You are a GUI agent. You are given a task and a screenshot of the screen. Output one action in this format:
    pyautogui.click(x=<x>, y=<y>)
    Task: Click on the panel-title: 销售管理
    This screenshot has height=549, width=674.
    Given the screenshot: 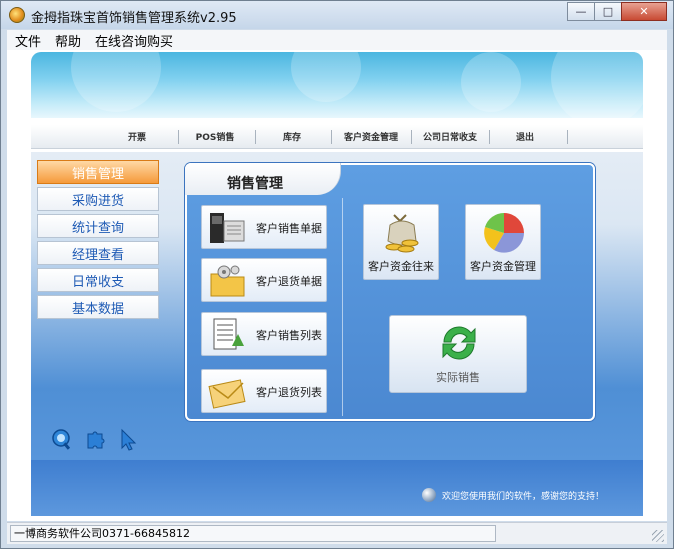 What is the action you would take?
    pyautogui.click(x=255, y=184)
    